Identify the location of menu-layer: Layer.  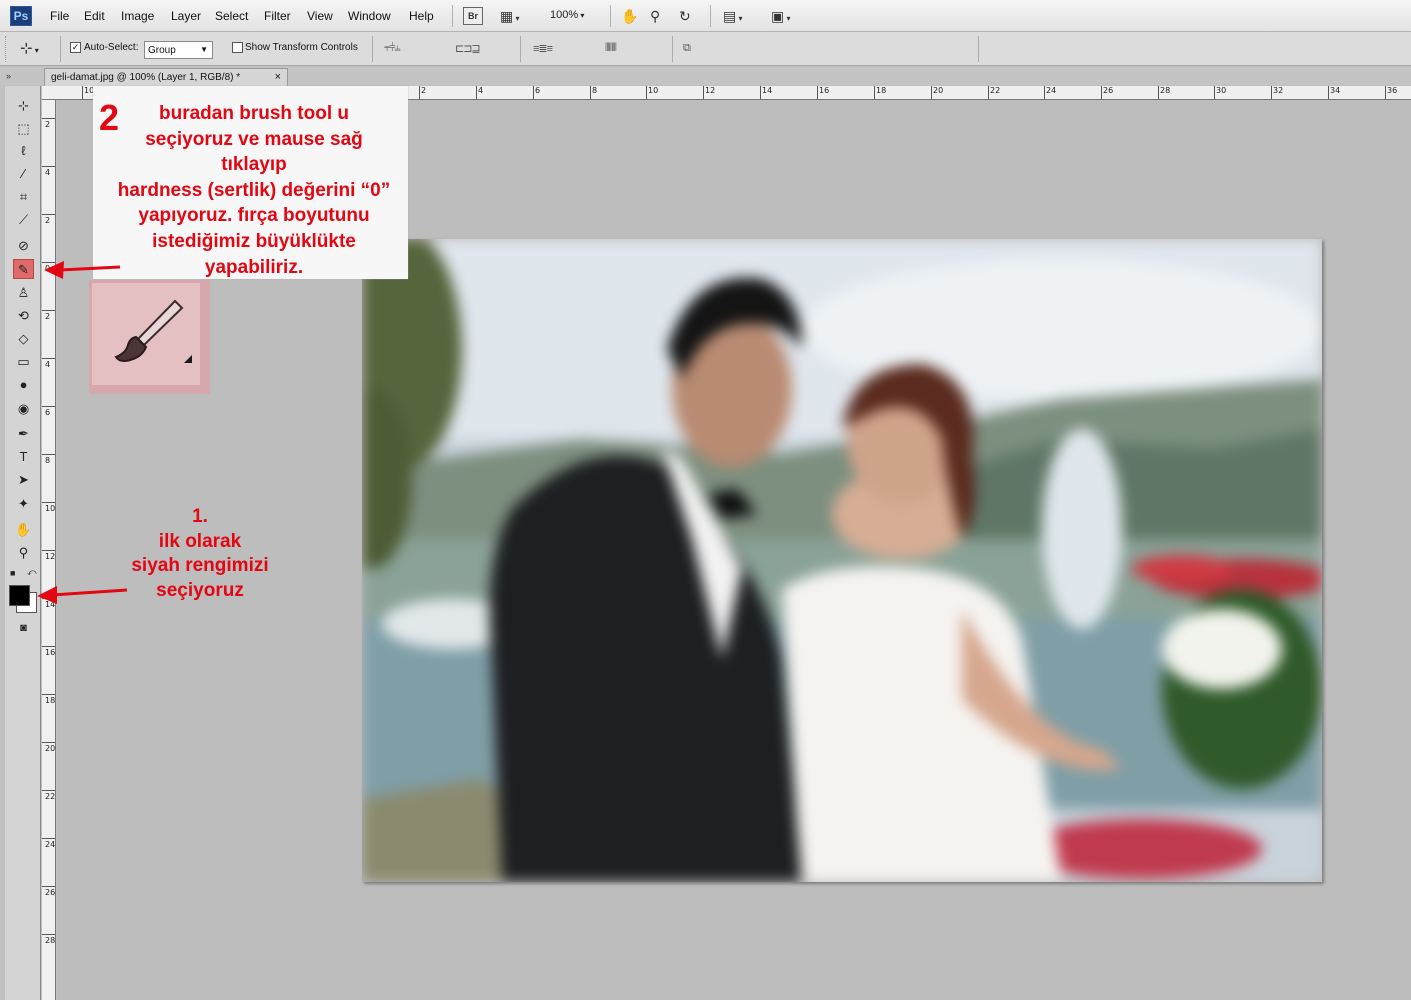
(186, 16).